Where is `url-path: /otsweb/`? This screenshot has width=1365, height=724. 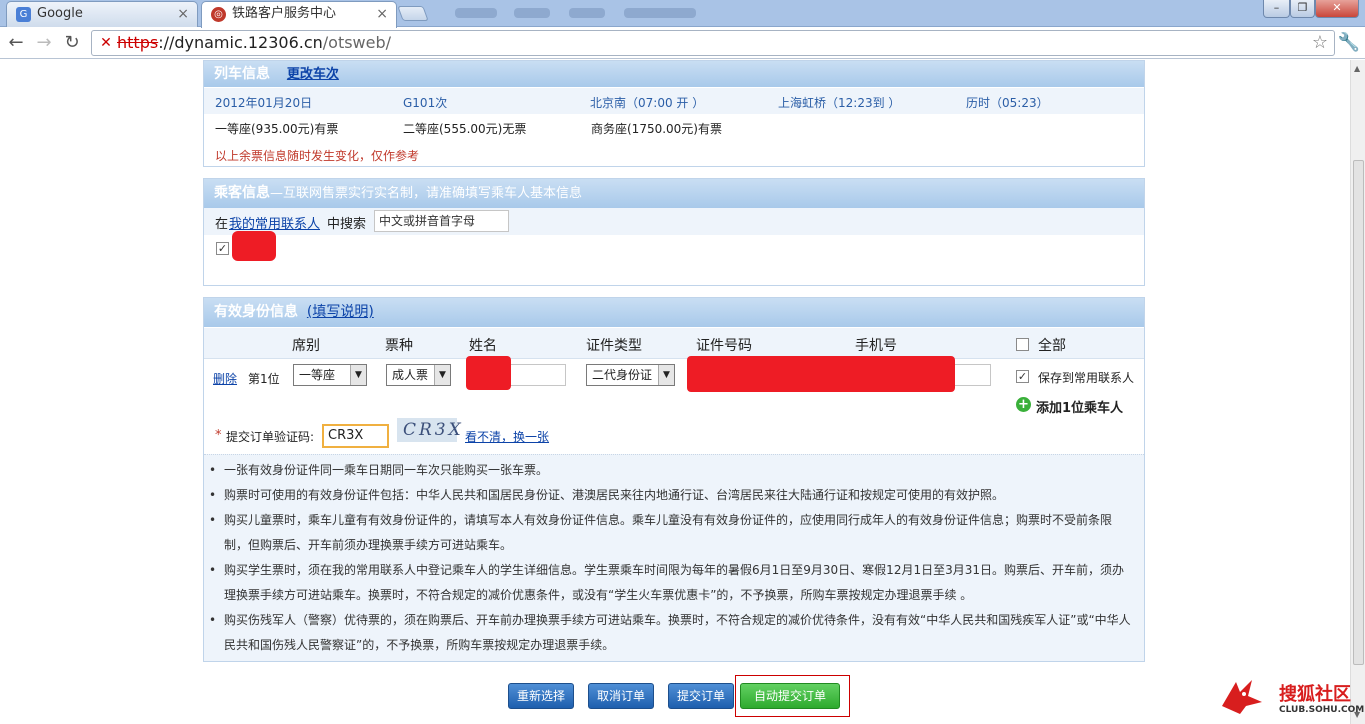
url-path: /otsweb/ is located at coordinates (357, 42).